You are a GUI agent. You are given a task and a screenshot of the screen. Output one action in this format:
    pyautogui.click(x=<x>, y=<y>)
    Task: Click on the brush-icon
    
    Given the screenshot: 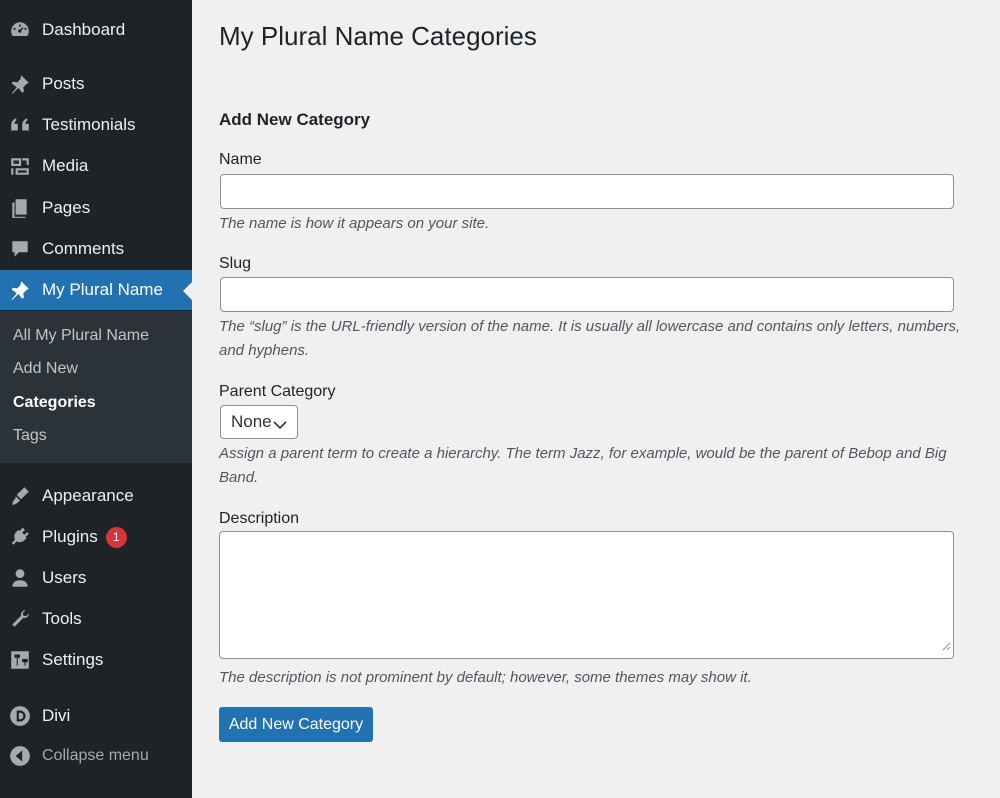 What is the action you would take?
    pyautogui.click(x=20, y=496)
    